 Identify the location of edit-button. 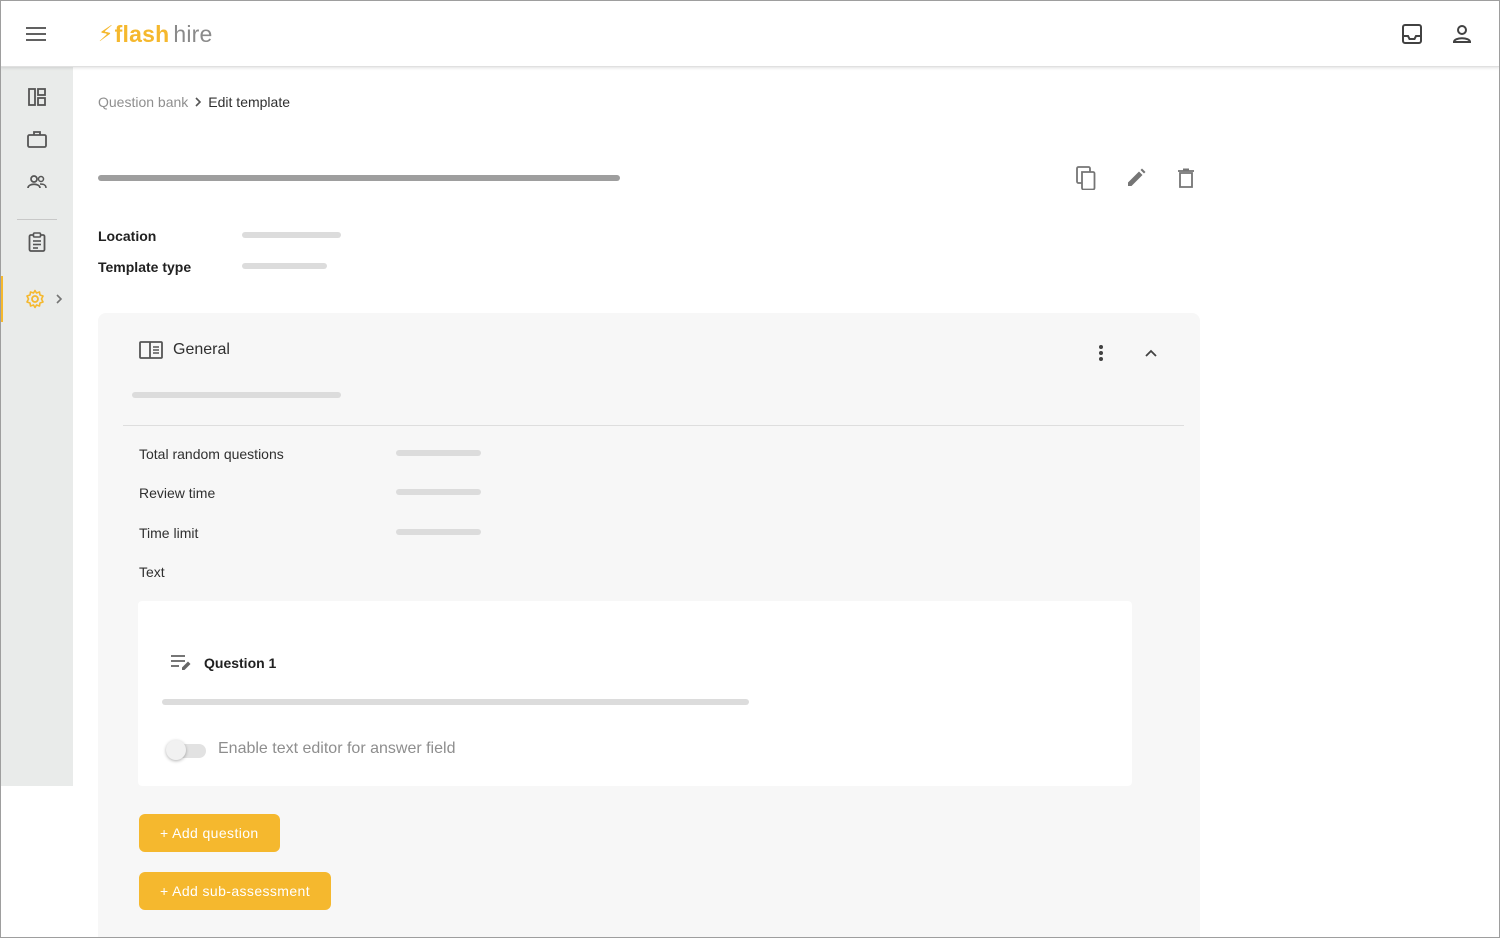
(1136, 178).